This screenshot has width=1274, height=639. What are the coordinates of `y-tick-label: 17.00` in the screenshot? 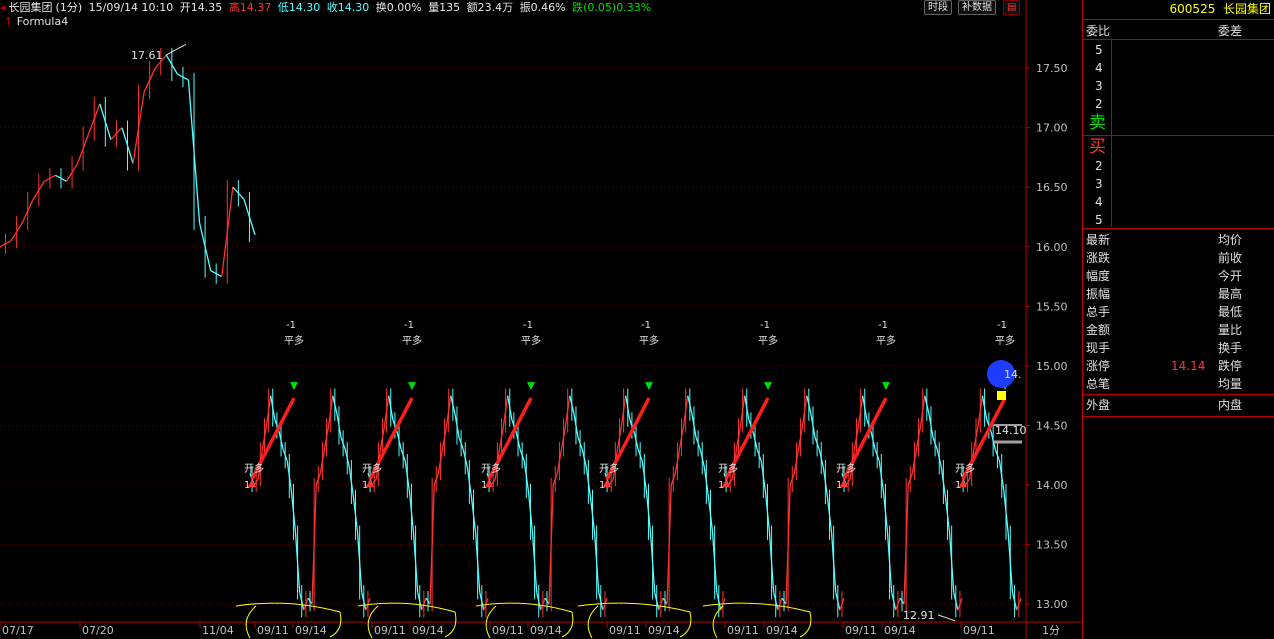 It's located at (1052, 128).